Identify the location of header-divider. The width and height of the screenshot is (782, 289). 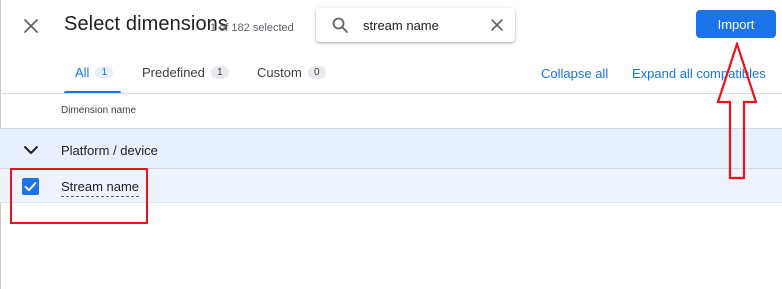
(391, 93).